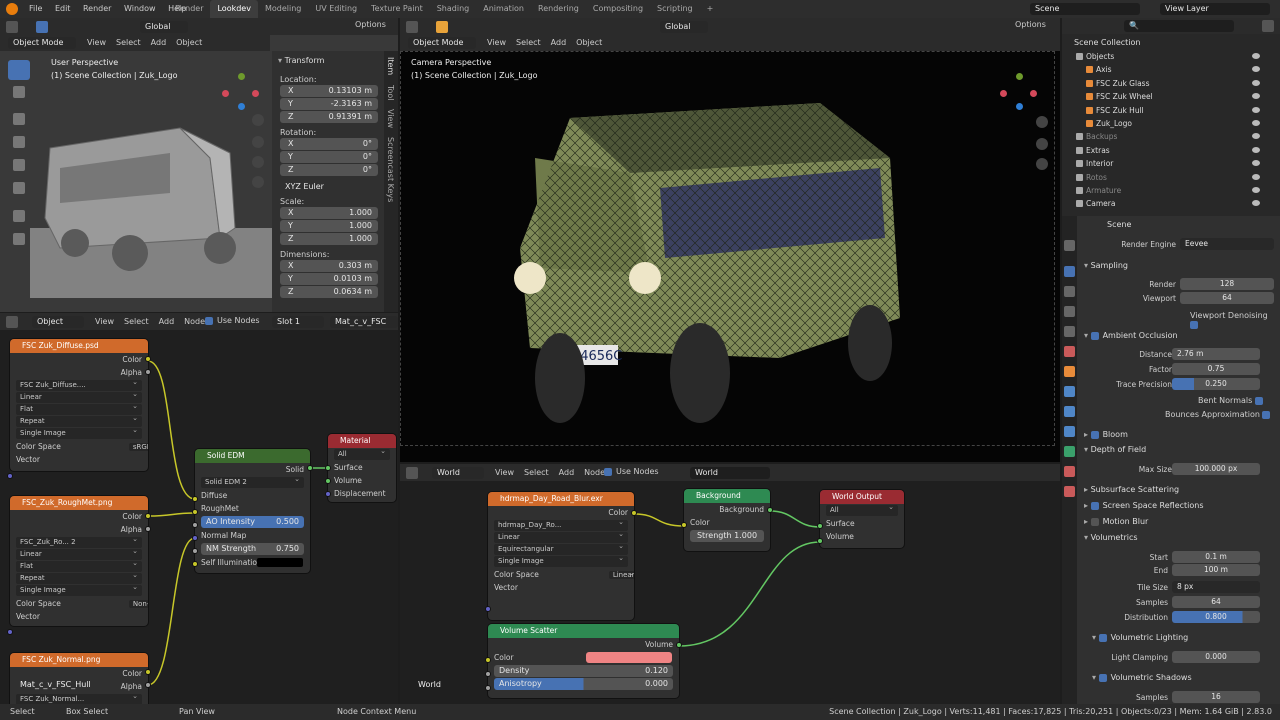 The height and width of the screenshot is (720, 1280). Describe the element at coordinates (12, 27) in the screenshot. I see `editor-type-icon` at that location.